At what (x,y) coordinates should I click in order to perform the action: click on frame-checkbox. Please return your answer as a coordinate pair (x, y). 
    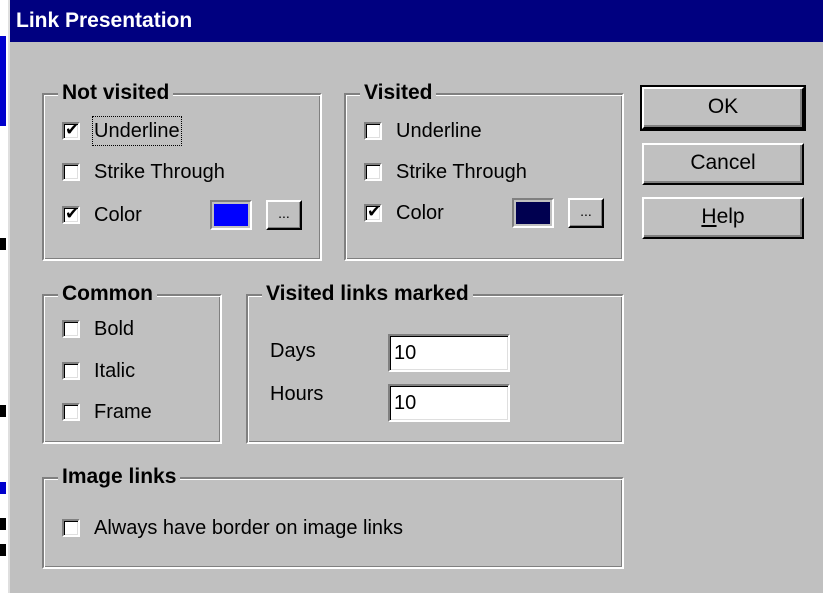
    Looking at the image, I should click on (71, 412).